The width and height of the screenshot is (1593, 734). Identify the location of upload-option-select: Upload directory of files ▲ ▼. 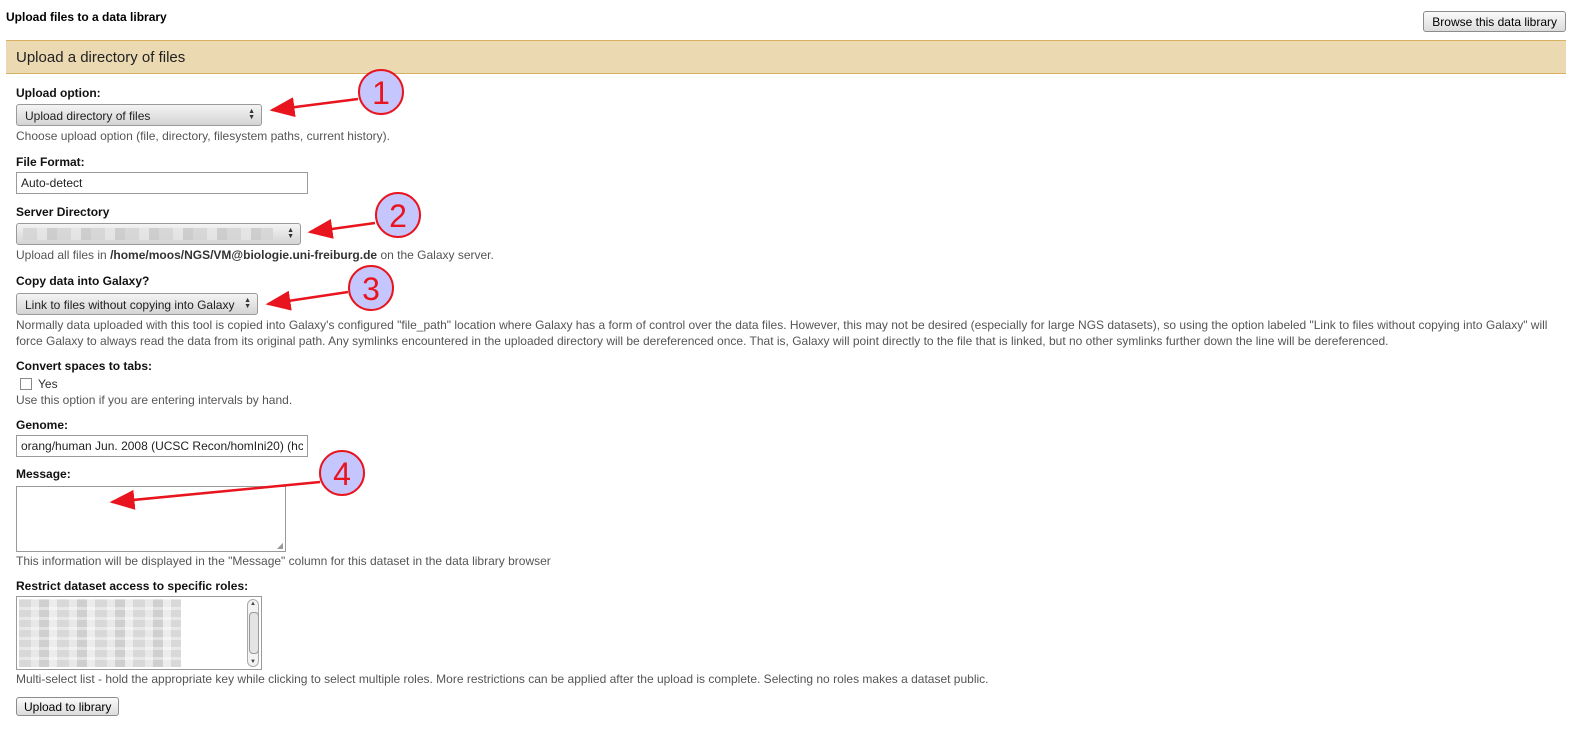
(139, 115).